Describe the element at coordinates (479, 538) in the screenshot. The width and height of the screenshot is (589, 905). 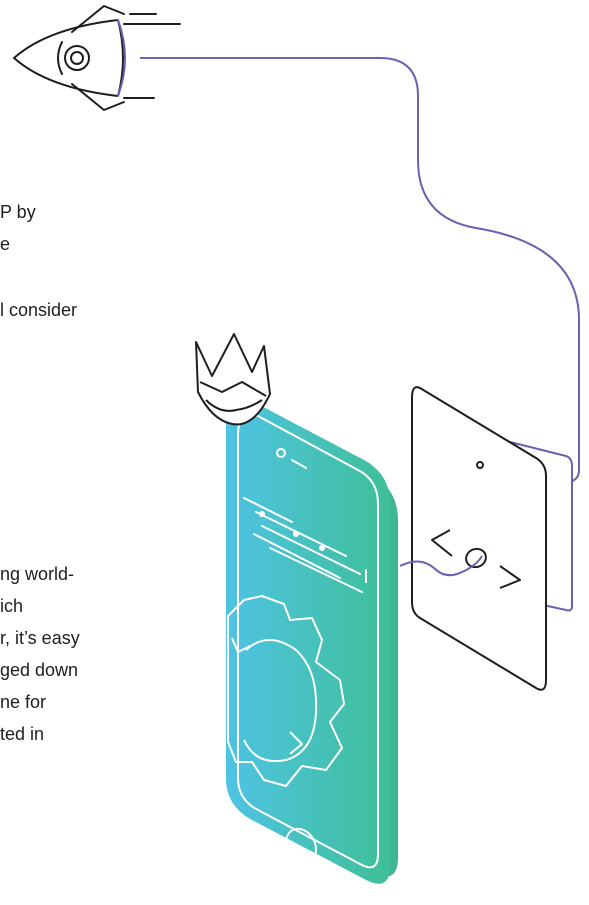
I see `tablet-icon` at that location.